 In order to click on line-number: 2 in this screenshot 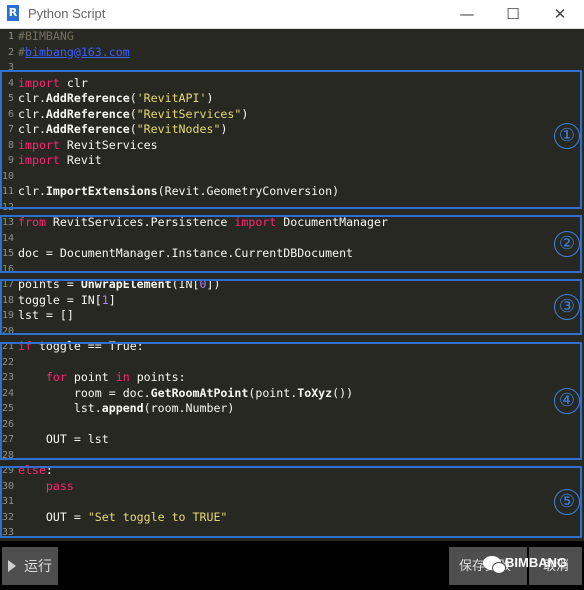, I will do `click(10, 52)`.